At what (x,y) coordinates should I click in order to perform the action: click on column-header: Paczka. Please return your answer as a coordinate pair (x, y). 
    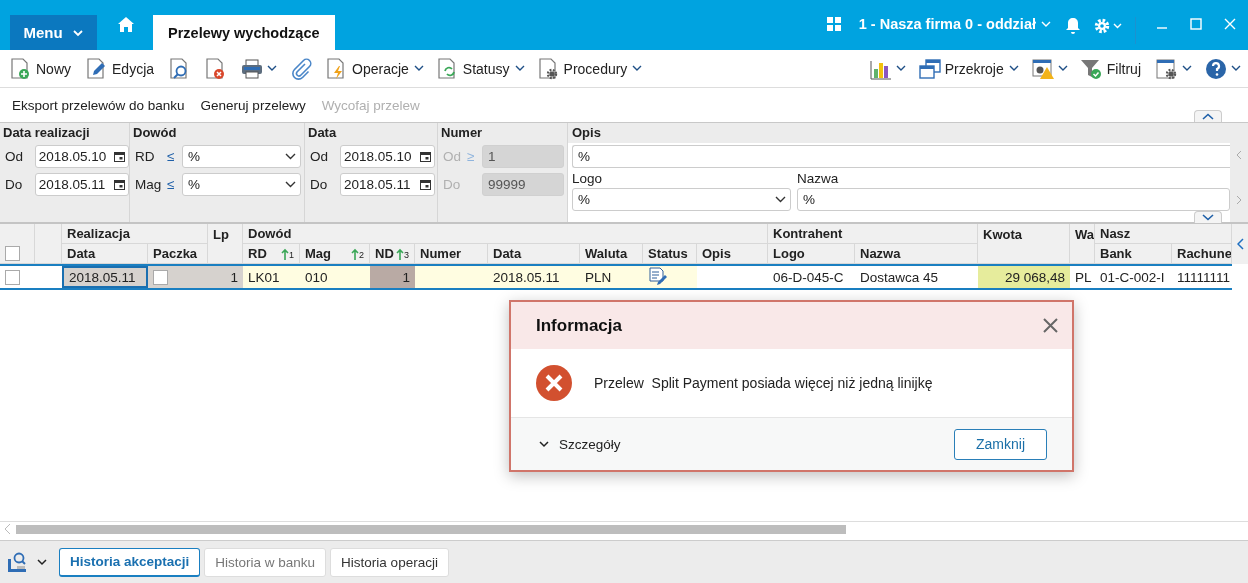
    Looking at the image, I should click on (178, 254).